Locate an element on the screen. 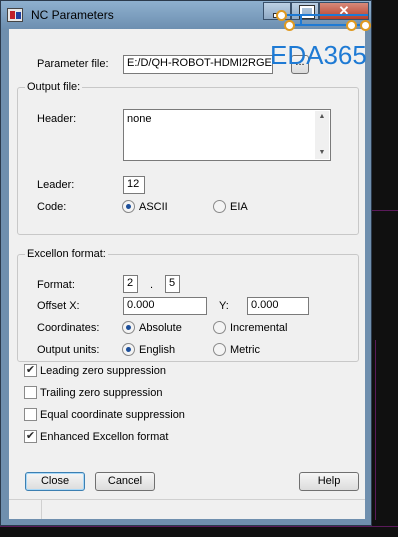 Image resolution: width=398 pixels, height=537 pixels. units-metric-radio is located at coordinates (219, 349).